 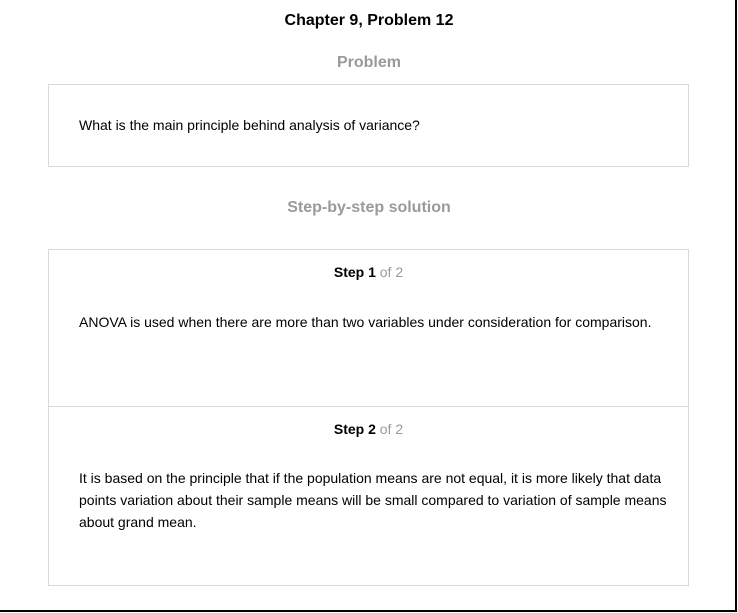 I want to click on problem-heading: Problem, so click(x=368, y=62).